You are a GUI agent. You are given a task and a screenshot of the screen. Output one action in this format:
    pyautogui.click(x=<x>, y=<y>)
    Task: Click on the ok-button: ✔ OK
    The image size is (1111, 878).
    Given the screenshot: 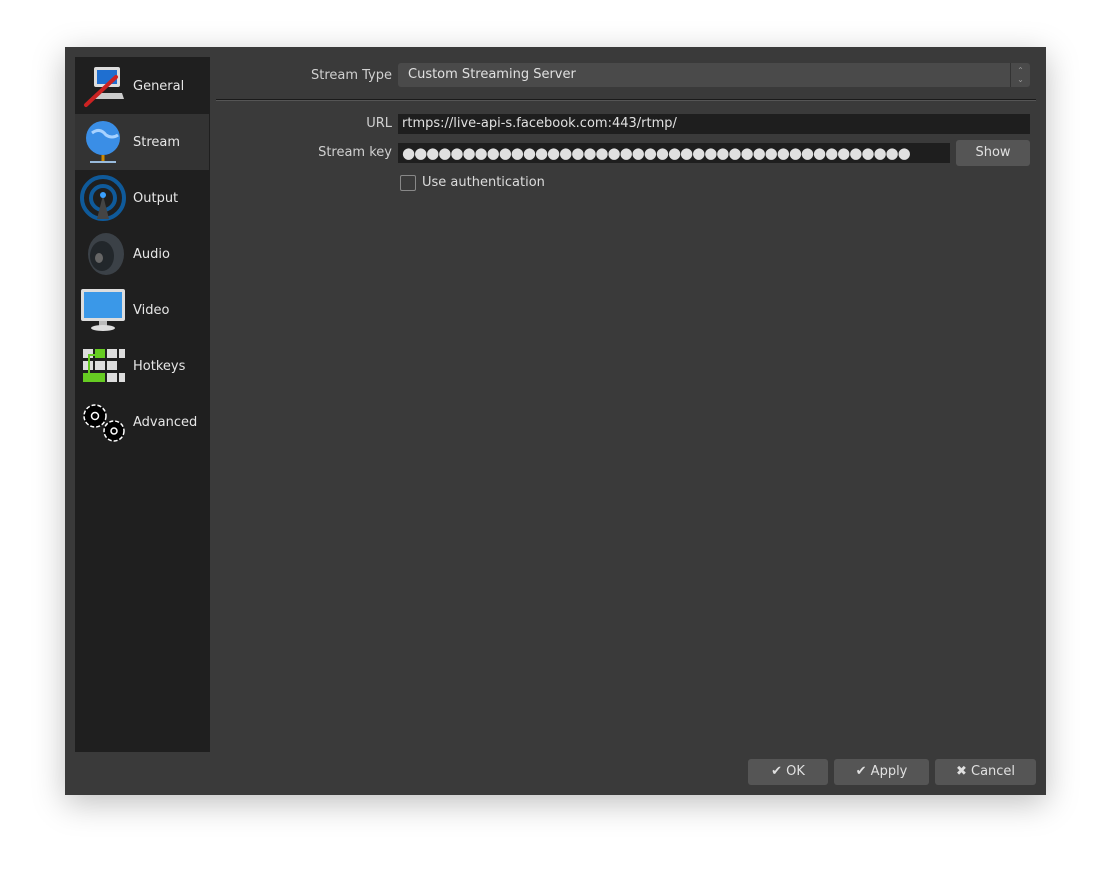 What is the action you would take?
    pyautogui.click(x=788, y=772)
    